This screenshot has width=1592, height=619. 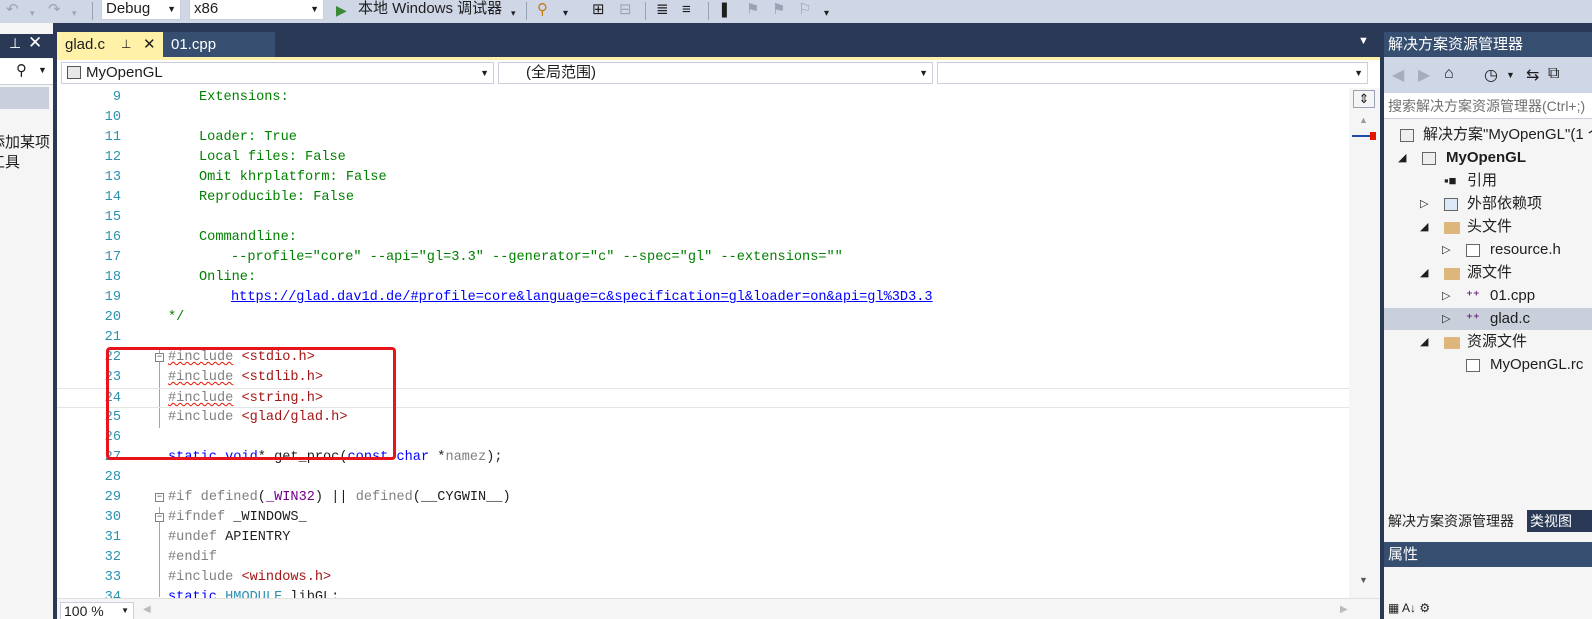 I want to click on undo-icon: ↶, so click(x=12, y=10).